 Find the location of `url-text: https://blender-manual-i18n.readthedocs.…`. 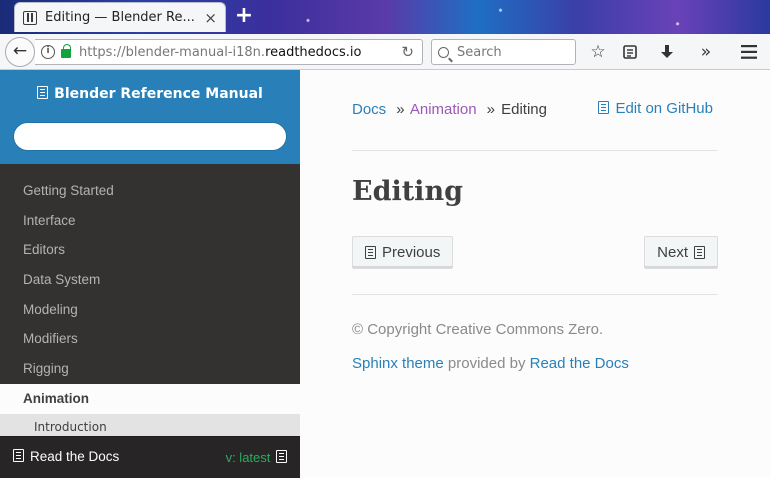

url-text: https://blender-manual-i18n.readthedocs.… is located at coordinates (220, 52).